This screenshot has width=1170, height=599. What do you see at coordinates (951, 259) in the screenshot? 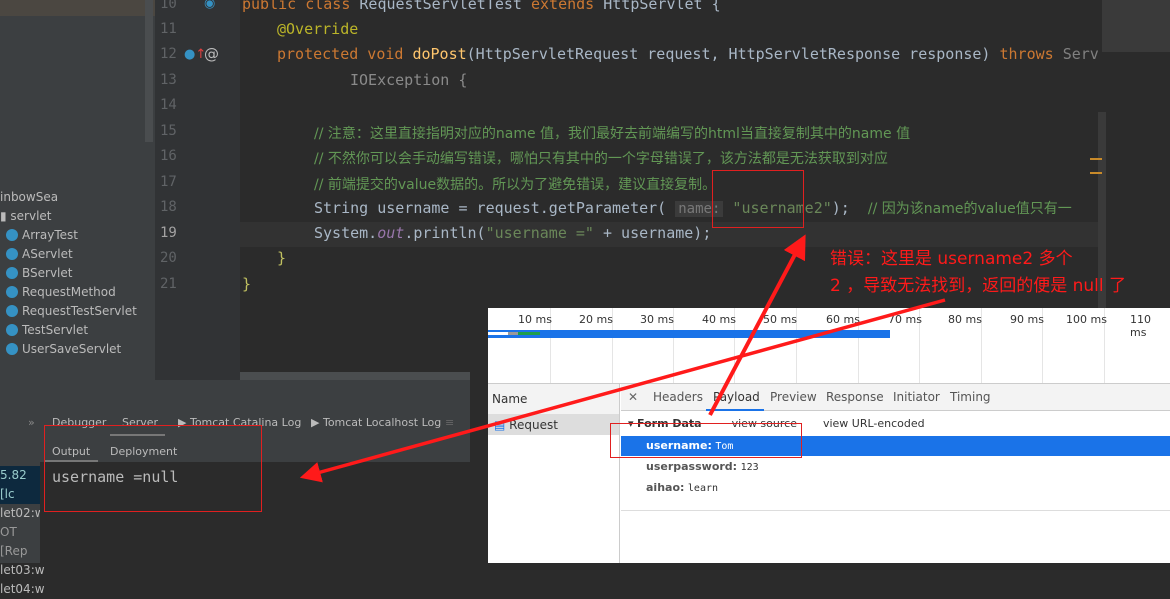
I see `annotation-text-line1: 错误：这里是 username2 多个` at bounding box center [951, 259].